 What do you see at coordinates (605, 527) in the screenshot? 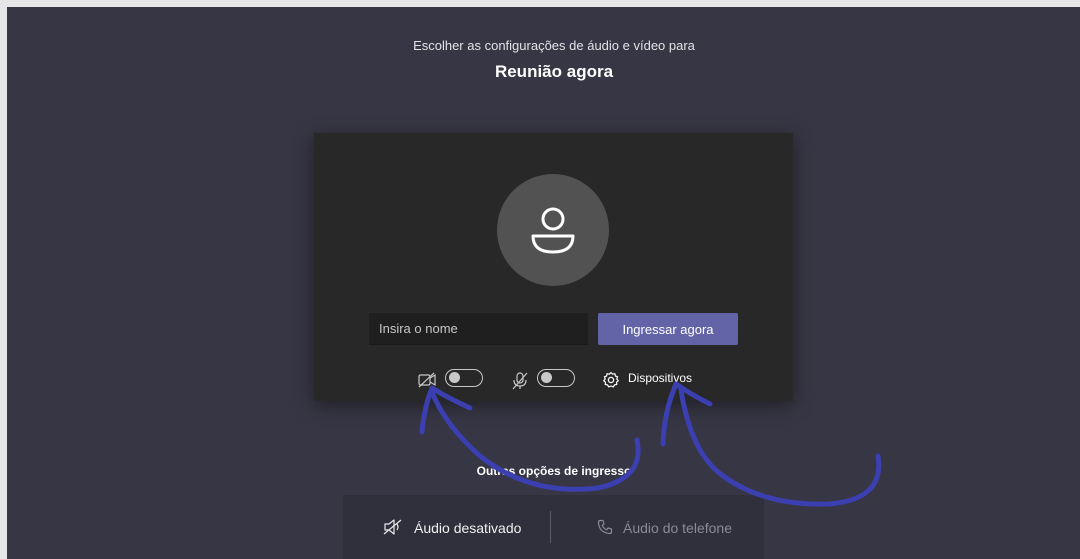
I see `phone-icon` at bounding box center [605, 527].